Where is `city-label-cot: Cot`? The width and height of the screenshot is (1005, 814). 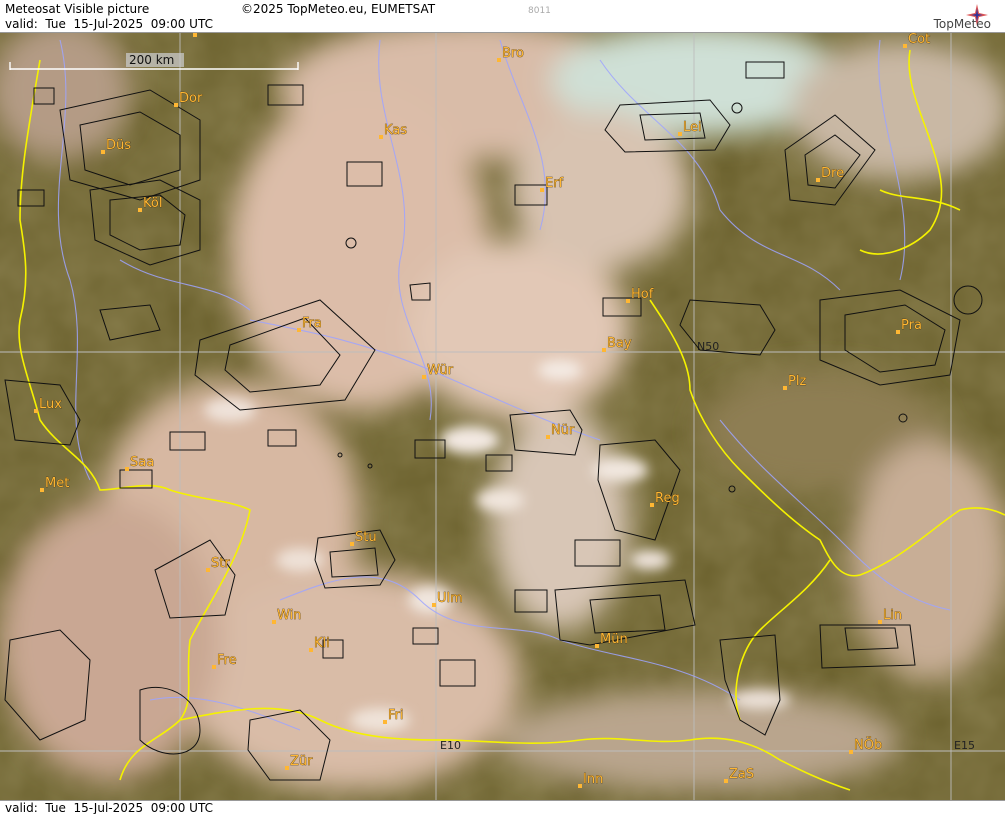
city-label-cot: Cot is located at coordinates (919, 40).